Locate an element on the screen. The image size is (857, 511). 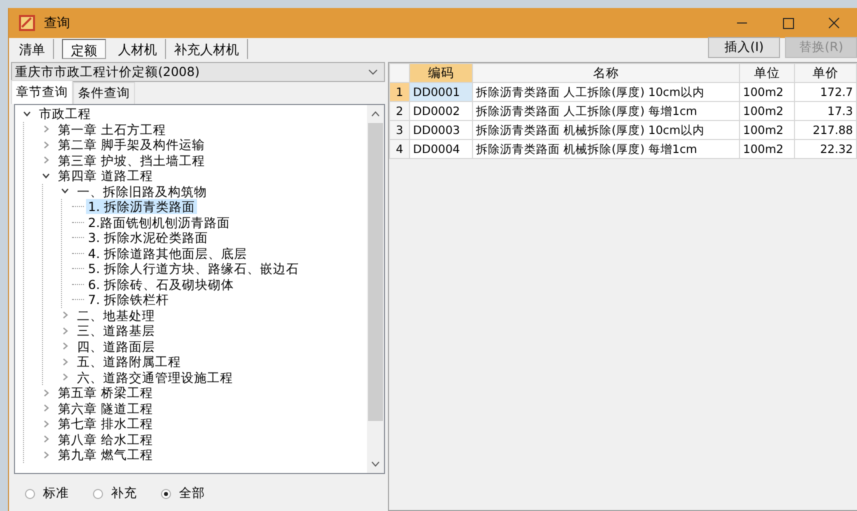
tree-item: 第六章 隧道工程 is located at coordinates (105, 408).